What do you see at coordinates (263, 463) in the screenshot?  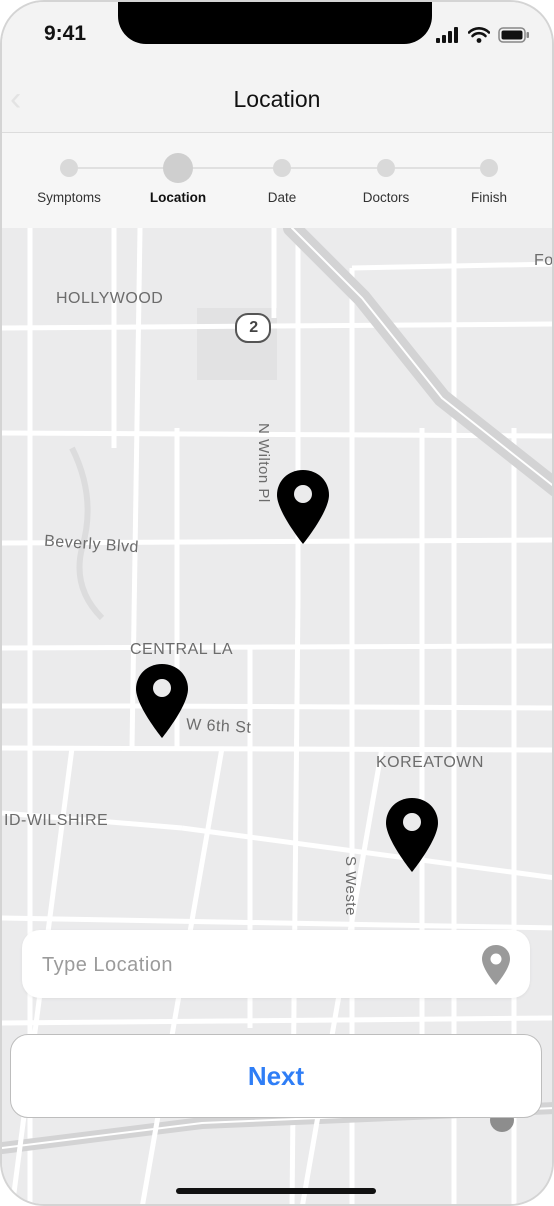 I see `map-label-n-wilton: N Wilton Pl` at bounding box center [263, 463].